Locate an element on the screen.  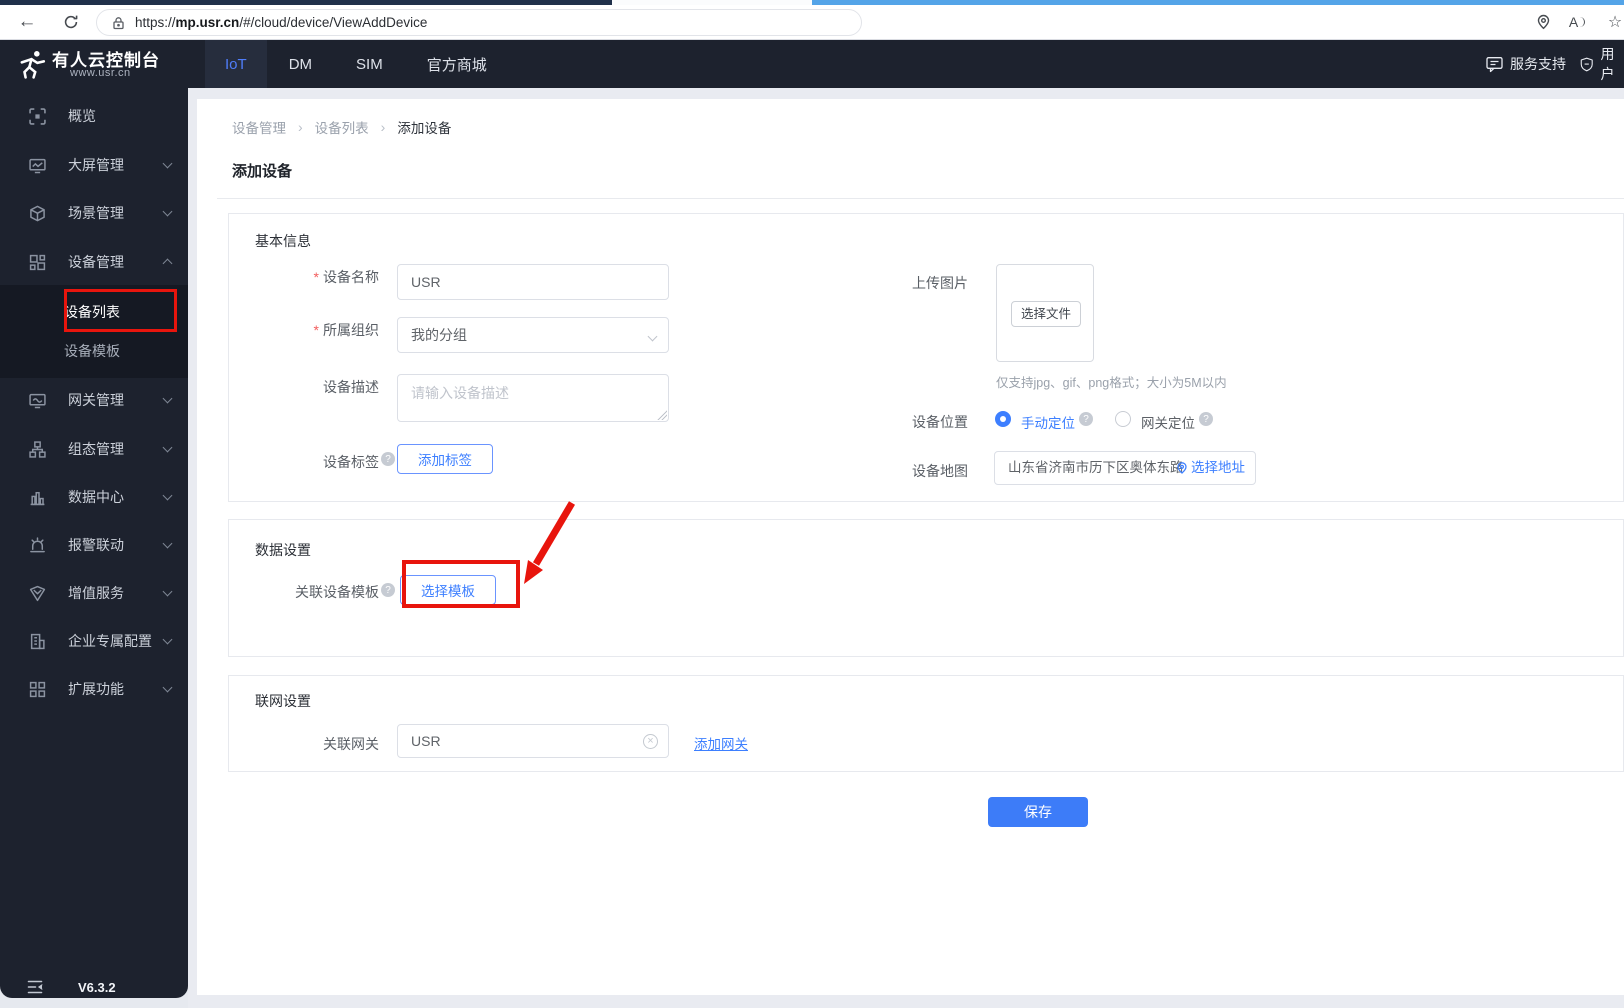
back-icon: ← is located at coordinates (27, 21).